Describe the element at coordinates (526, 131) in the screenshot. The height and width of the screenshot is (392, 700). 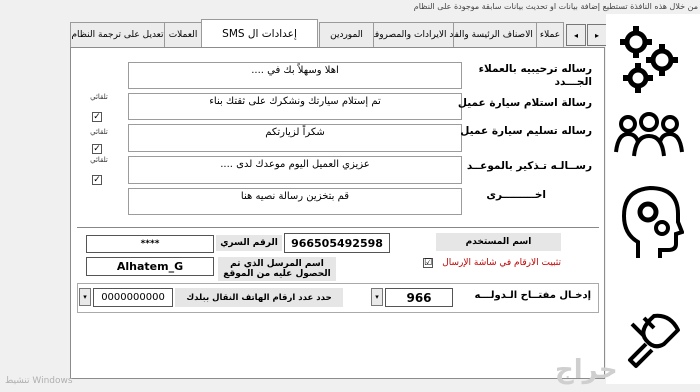
I see `deliver-message-label: رساله تسليم سيارة عميل` at that location.